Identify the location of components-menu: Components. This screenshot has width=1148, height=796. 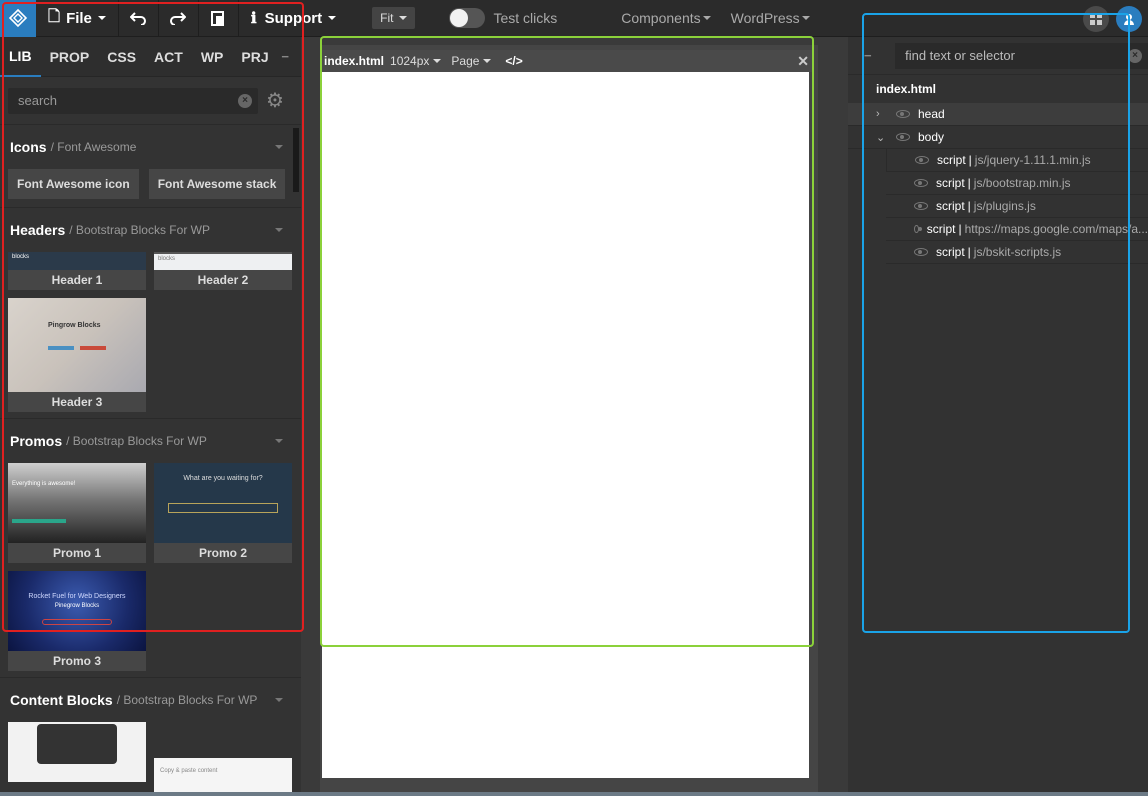
(666, 18).